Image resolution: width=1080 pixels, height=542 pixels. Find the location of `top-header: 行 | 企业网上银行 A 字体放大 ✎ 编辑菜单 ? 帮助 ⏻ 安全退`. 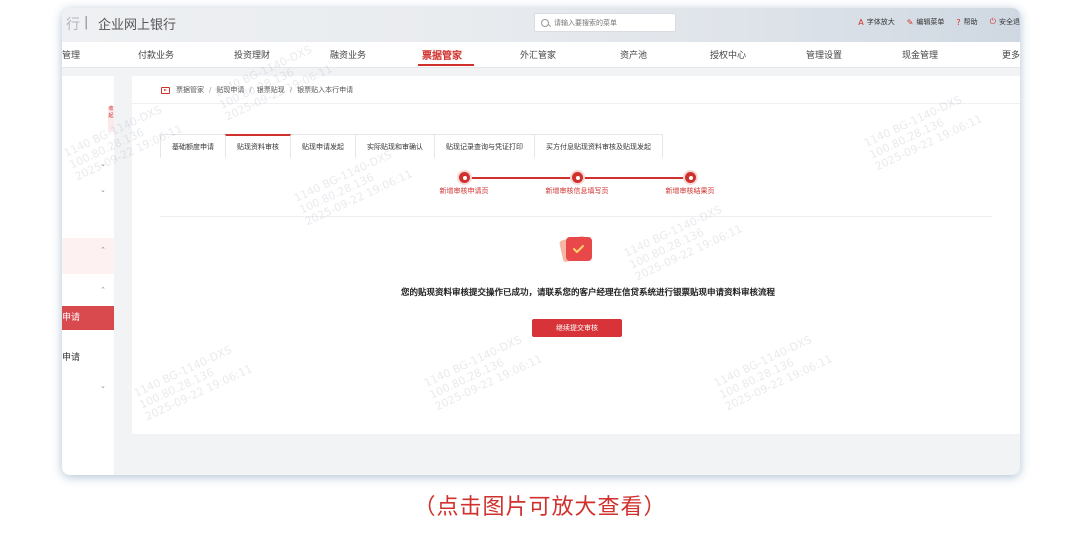

top-header: 行 | 企业网上银行 A 字体放大 ✎ 编辑菜单 ? 帮助 ⏻ 安全退 is located at coordinates (541, 25).